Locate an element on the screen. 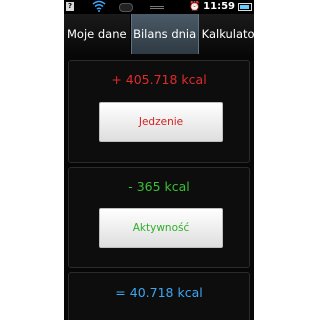 The height and width of the screenshot is (320, 320). tab-bar: Moje dane Bilans dnia Kalkulatory is located at coordinates (159, 34).